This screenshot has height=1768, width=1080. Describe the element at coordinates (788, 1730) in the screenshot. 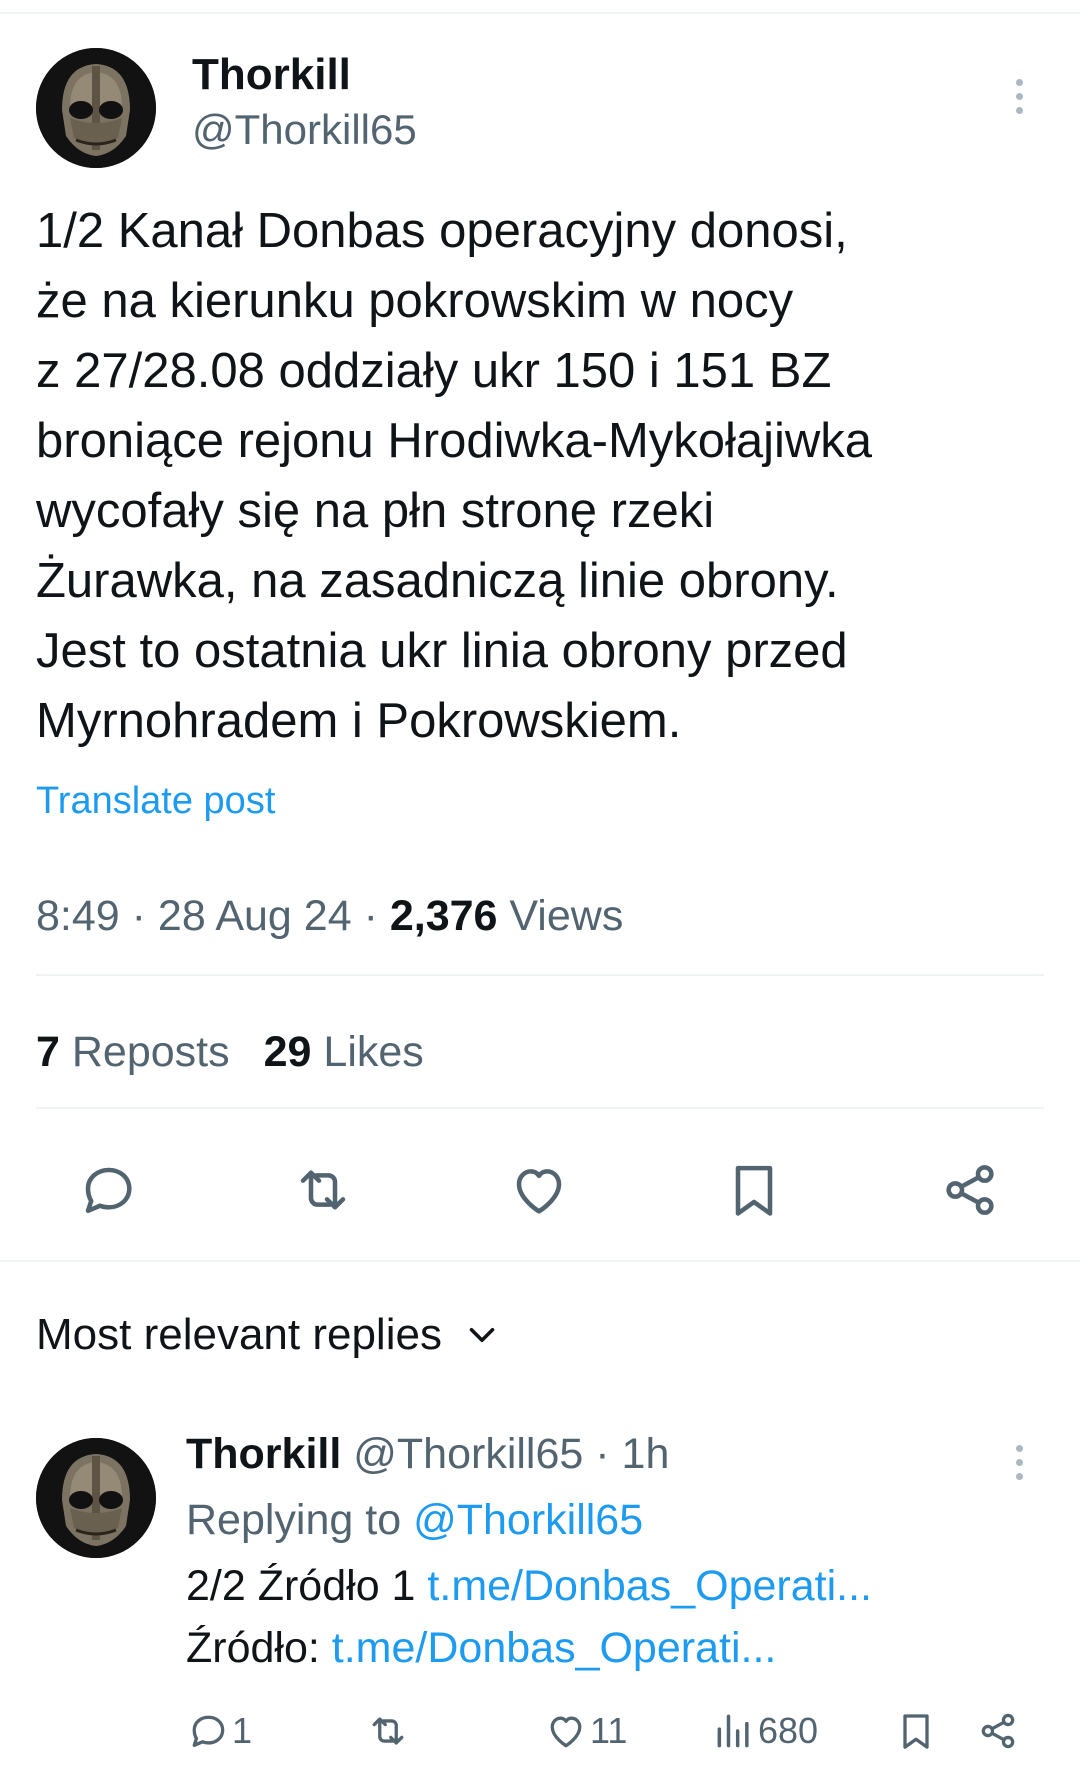

I see `reply-view-count: 680` at that location.